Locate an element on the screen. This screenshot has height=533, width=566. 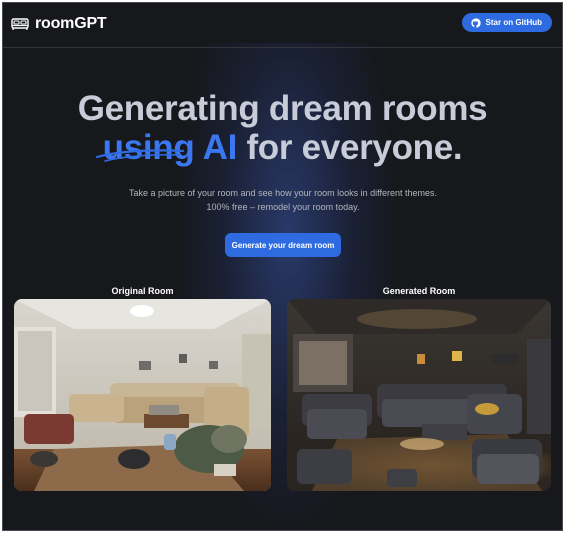
logo: roomGPT is located at coordinates (59, 24).